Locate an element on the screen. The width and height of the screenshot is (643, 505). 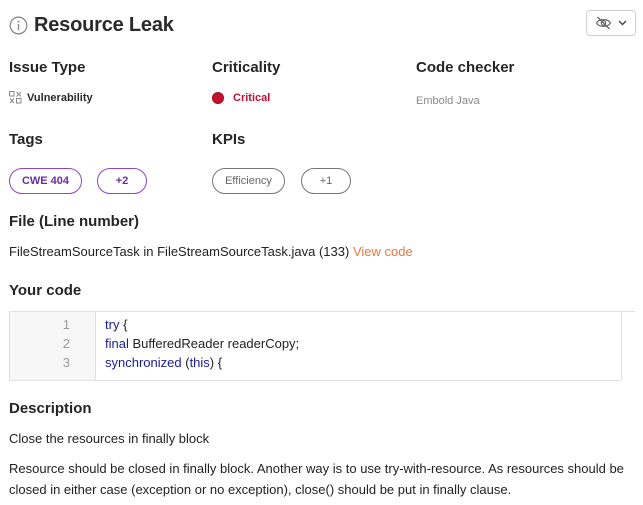
criticality-label: Criticality is located at coordinates (246, 67).